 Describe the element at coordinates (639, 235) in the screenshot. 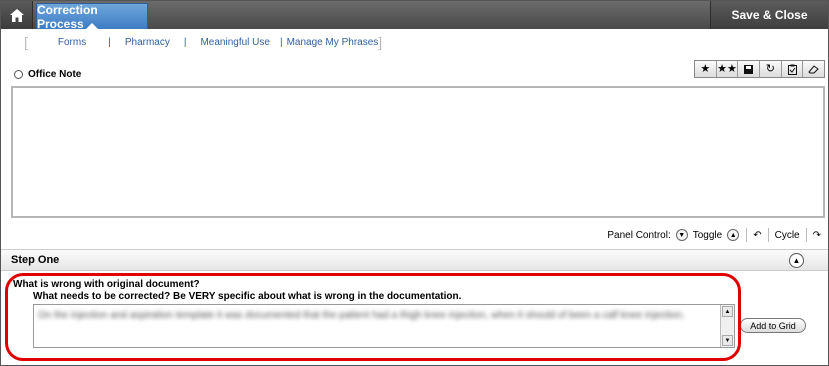

I see `panel-control-label: Panel Control:` at that location.